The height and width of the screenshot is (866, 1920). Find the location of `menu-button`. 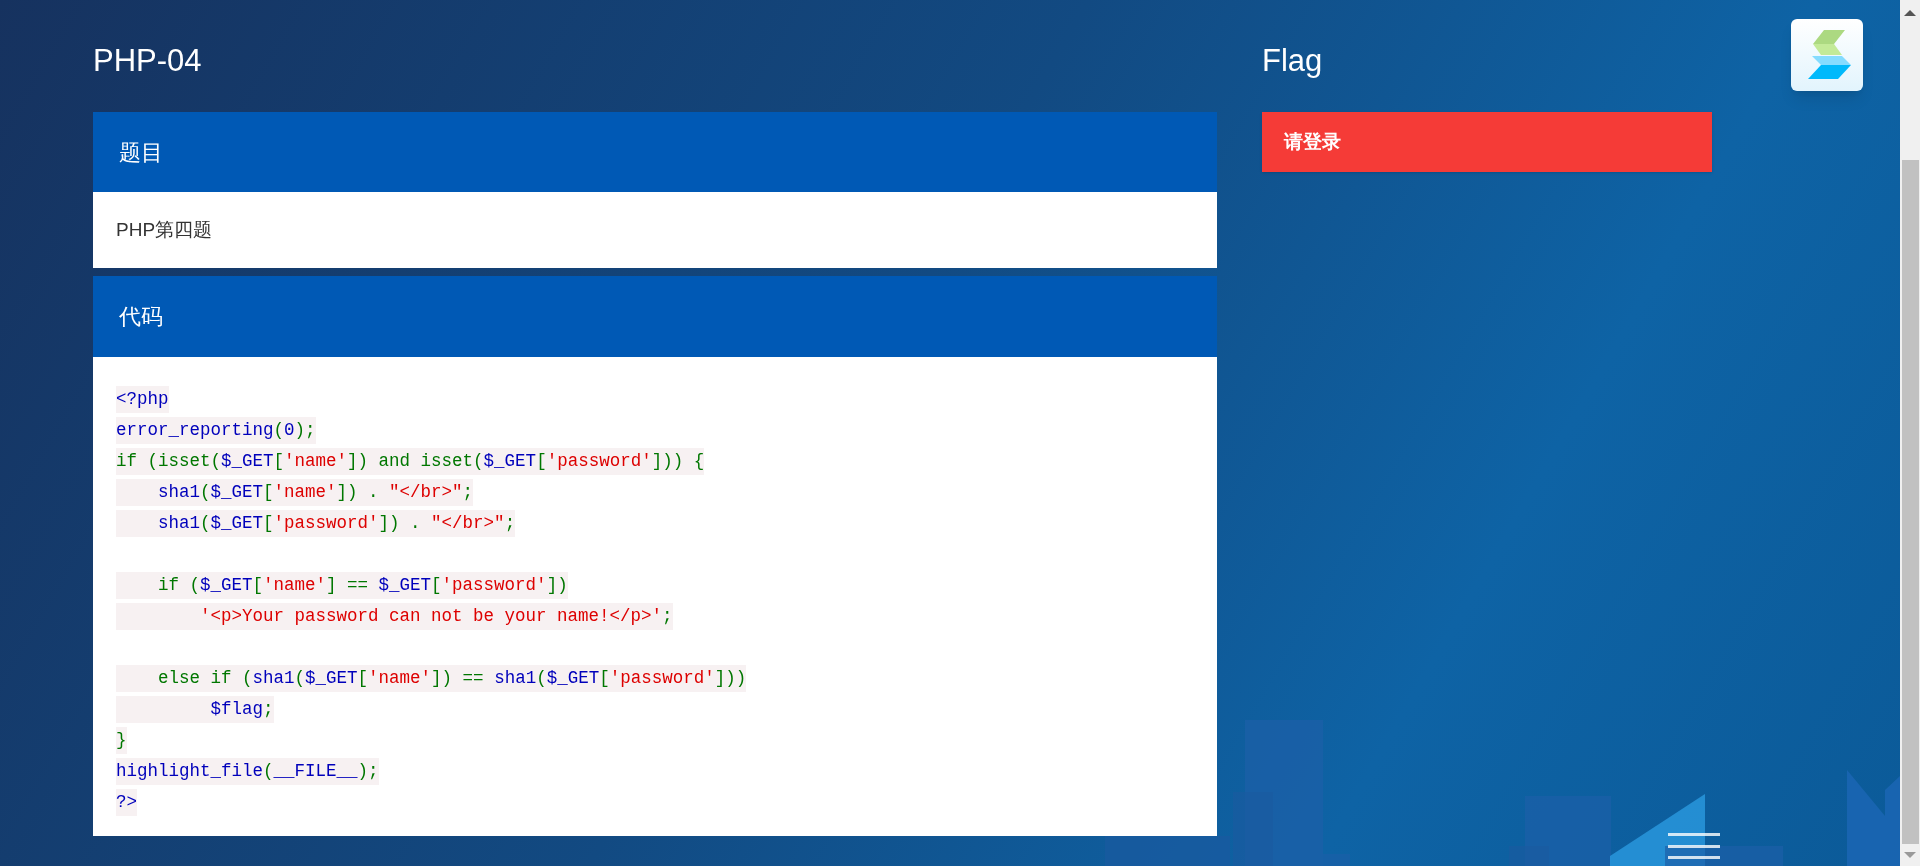

menu-button is located at coordinates (1694, 846).